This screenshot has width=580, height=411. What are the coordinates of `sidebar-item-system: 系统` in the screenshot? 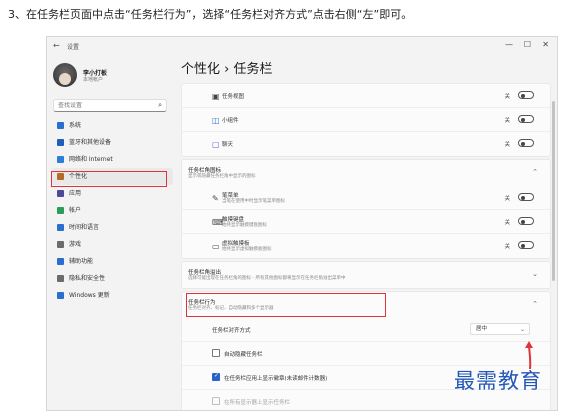 It's located at (112, 125).